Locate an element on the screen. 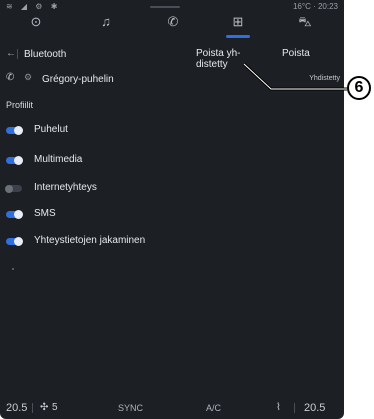 This screenshot has height=419, width=374. callout-number: 6 is located at coordinates (359, 88).